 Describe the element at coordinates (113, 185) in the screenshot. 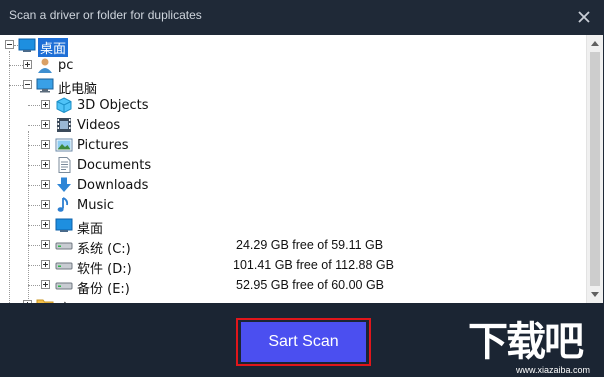

I see `tree-item-label: Downloads` at that location.